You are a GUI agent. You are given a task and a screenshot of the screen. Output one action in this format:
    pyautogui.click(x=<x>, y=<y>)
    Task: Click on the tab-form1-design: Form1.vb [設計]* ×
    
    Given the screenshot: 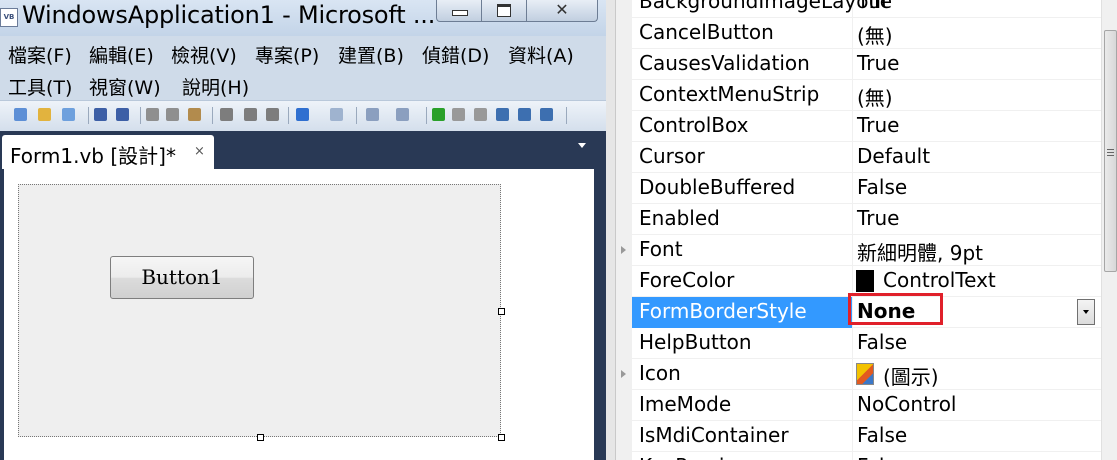 What is the action you would take?
    pyautogui.click(x=108, y=152)
    